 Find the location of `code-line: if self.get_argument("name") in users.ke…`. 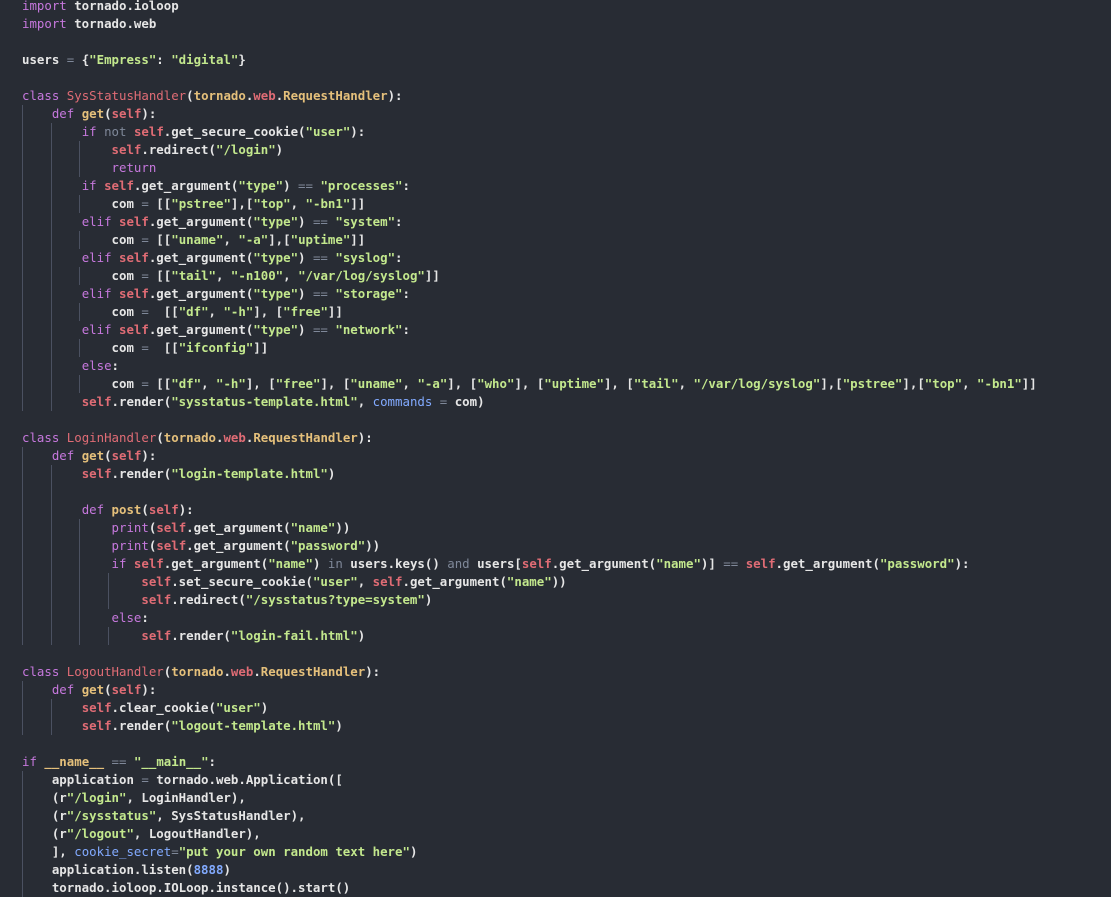

code-line: if self.get_argument("name") in users.ke… is located at coordinates (529, 564).